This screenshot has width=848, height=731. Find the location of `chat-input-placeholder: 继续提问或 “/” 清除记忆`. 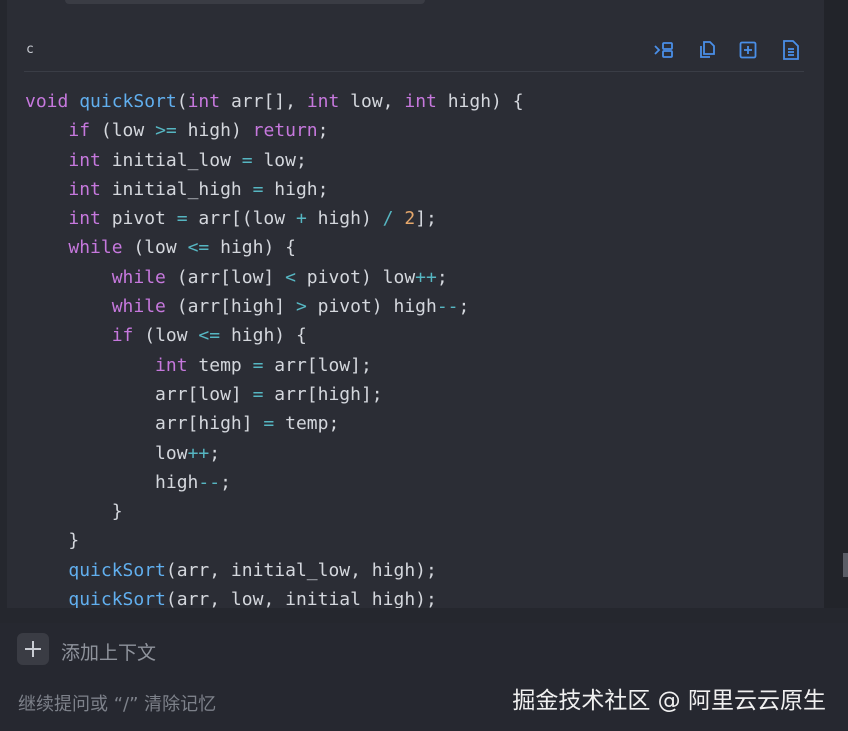

chat-input-placeholder: 继续提问或 “/” 清除记忆 is located at coordinates (117, 703).